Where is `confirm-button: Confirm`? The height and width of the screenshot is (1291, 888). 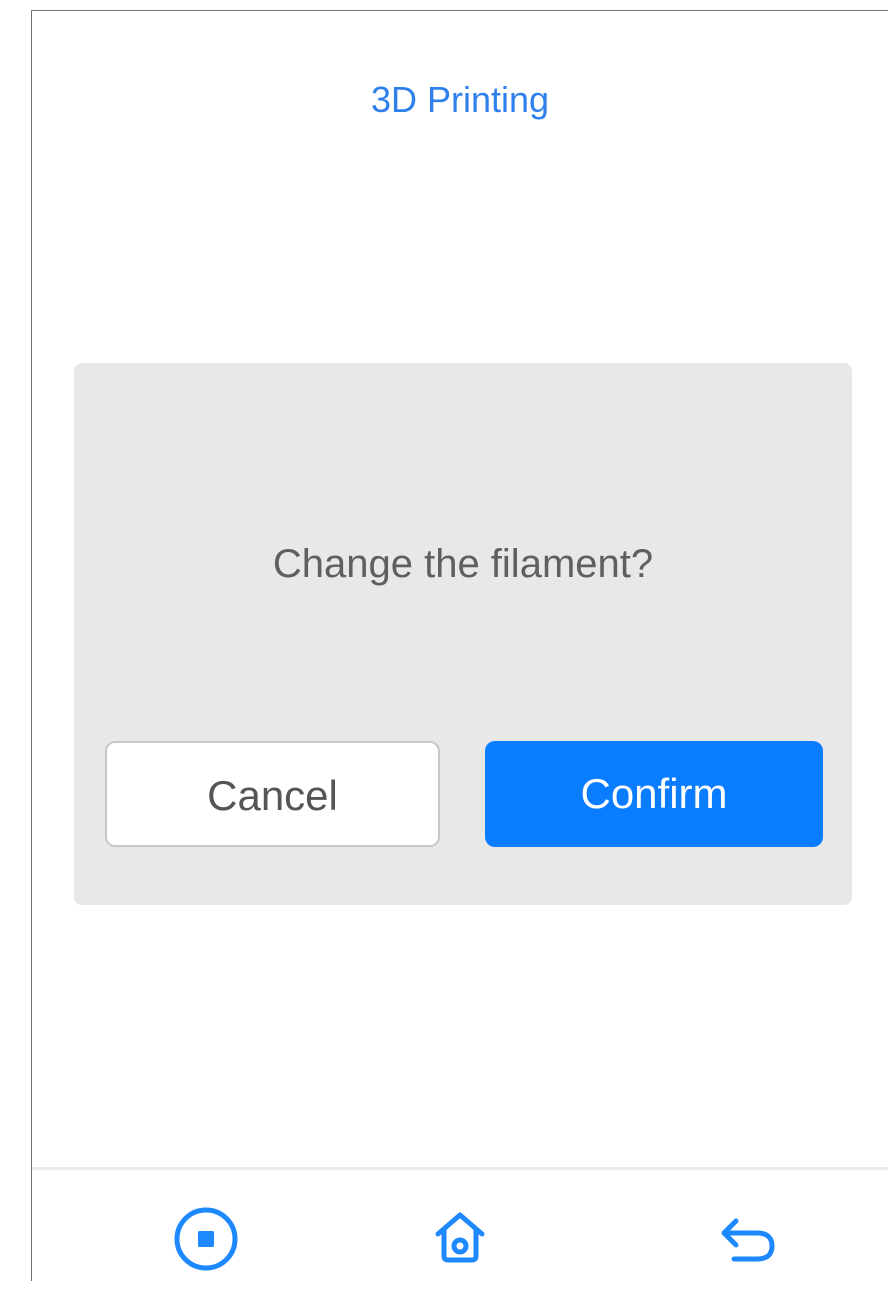
confirm-button: Confirm is located at coordinates (654, 794).